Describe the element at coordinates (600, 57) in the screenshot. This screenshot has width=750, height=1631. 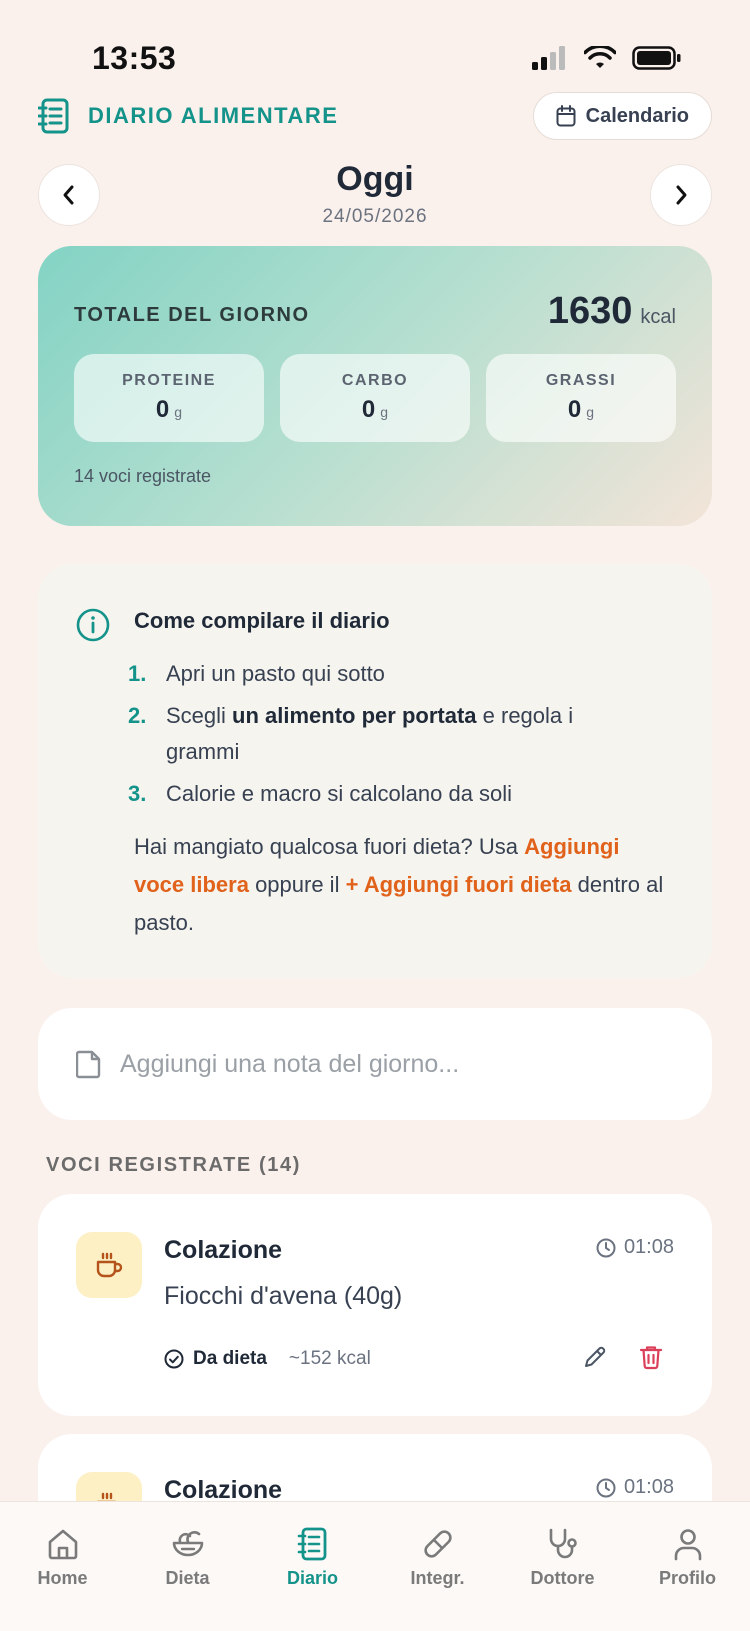
I see `wifi-icon` at that location.